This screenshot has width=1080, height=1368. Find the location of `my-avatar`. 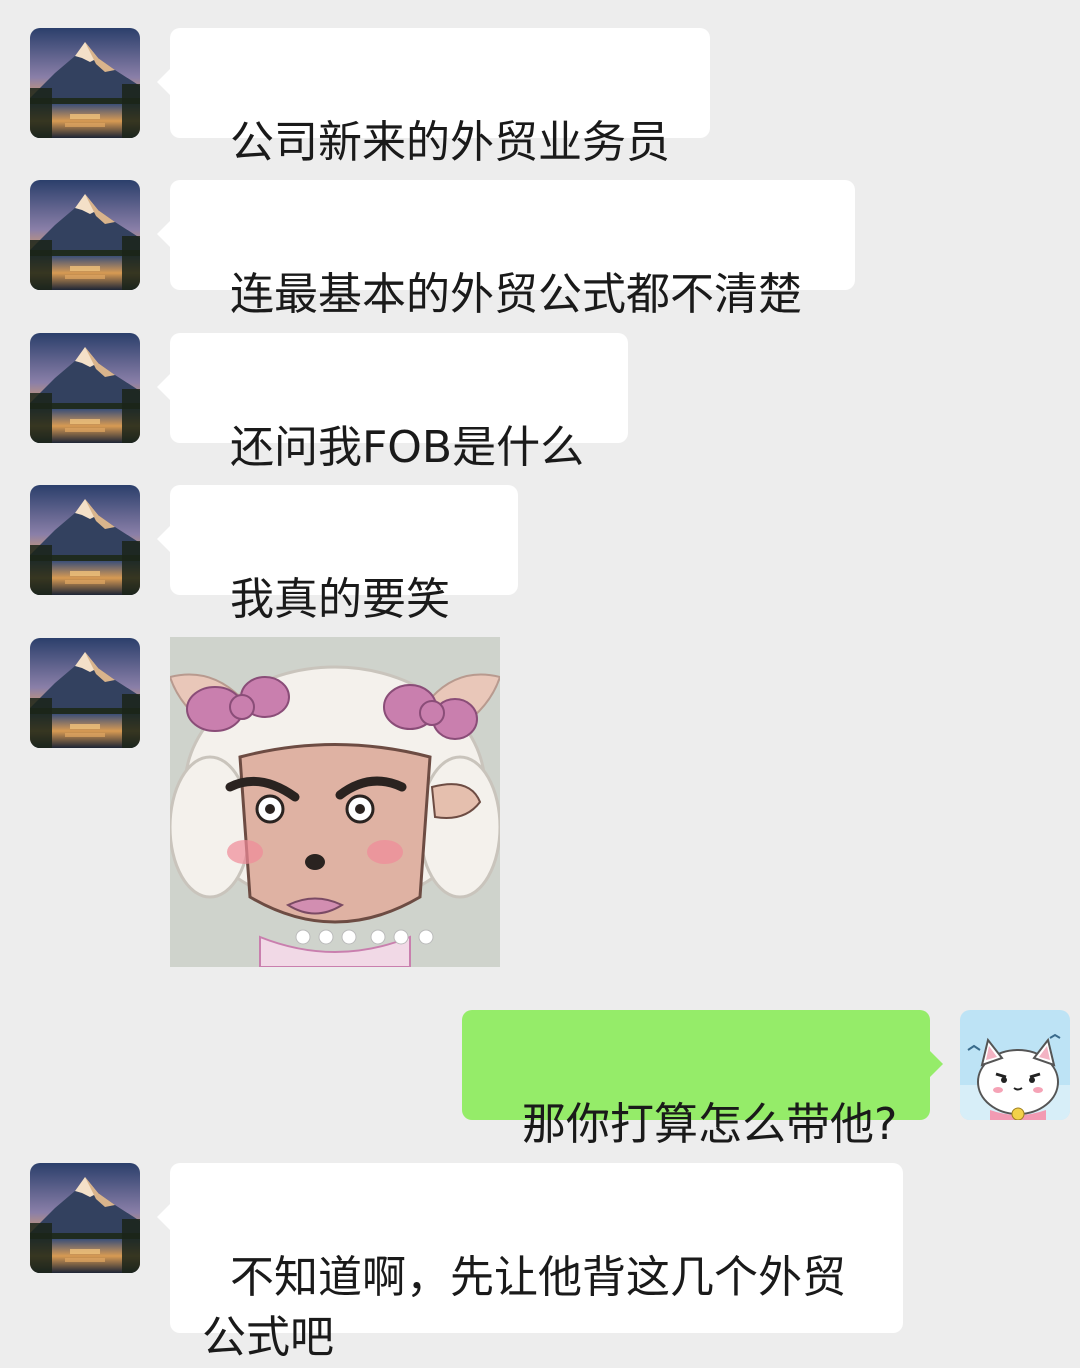

my-avatar is located at coordinates (1015, 1065).